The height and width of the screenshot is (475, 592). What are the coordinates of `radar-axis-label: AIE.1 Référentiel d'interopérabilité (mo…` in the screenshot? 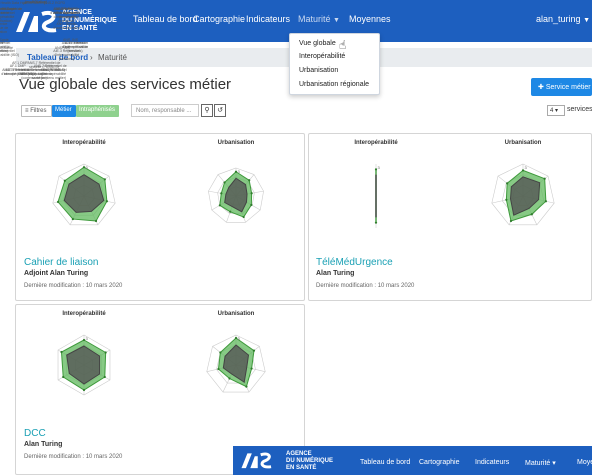 It's located at (34, 2).